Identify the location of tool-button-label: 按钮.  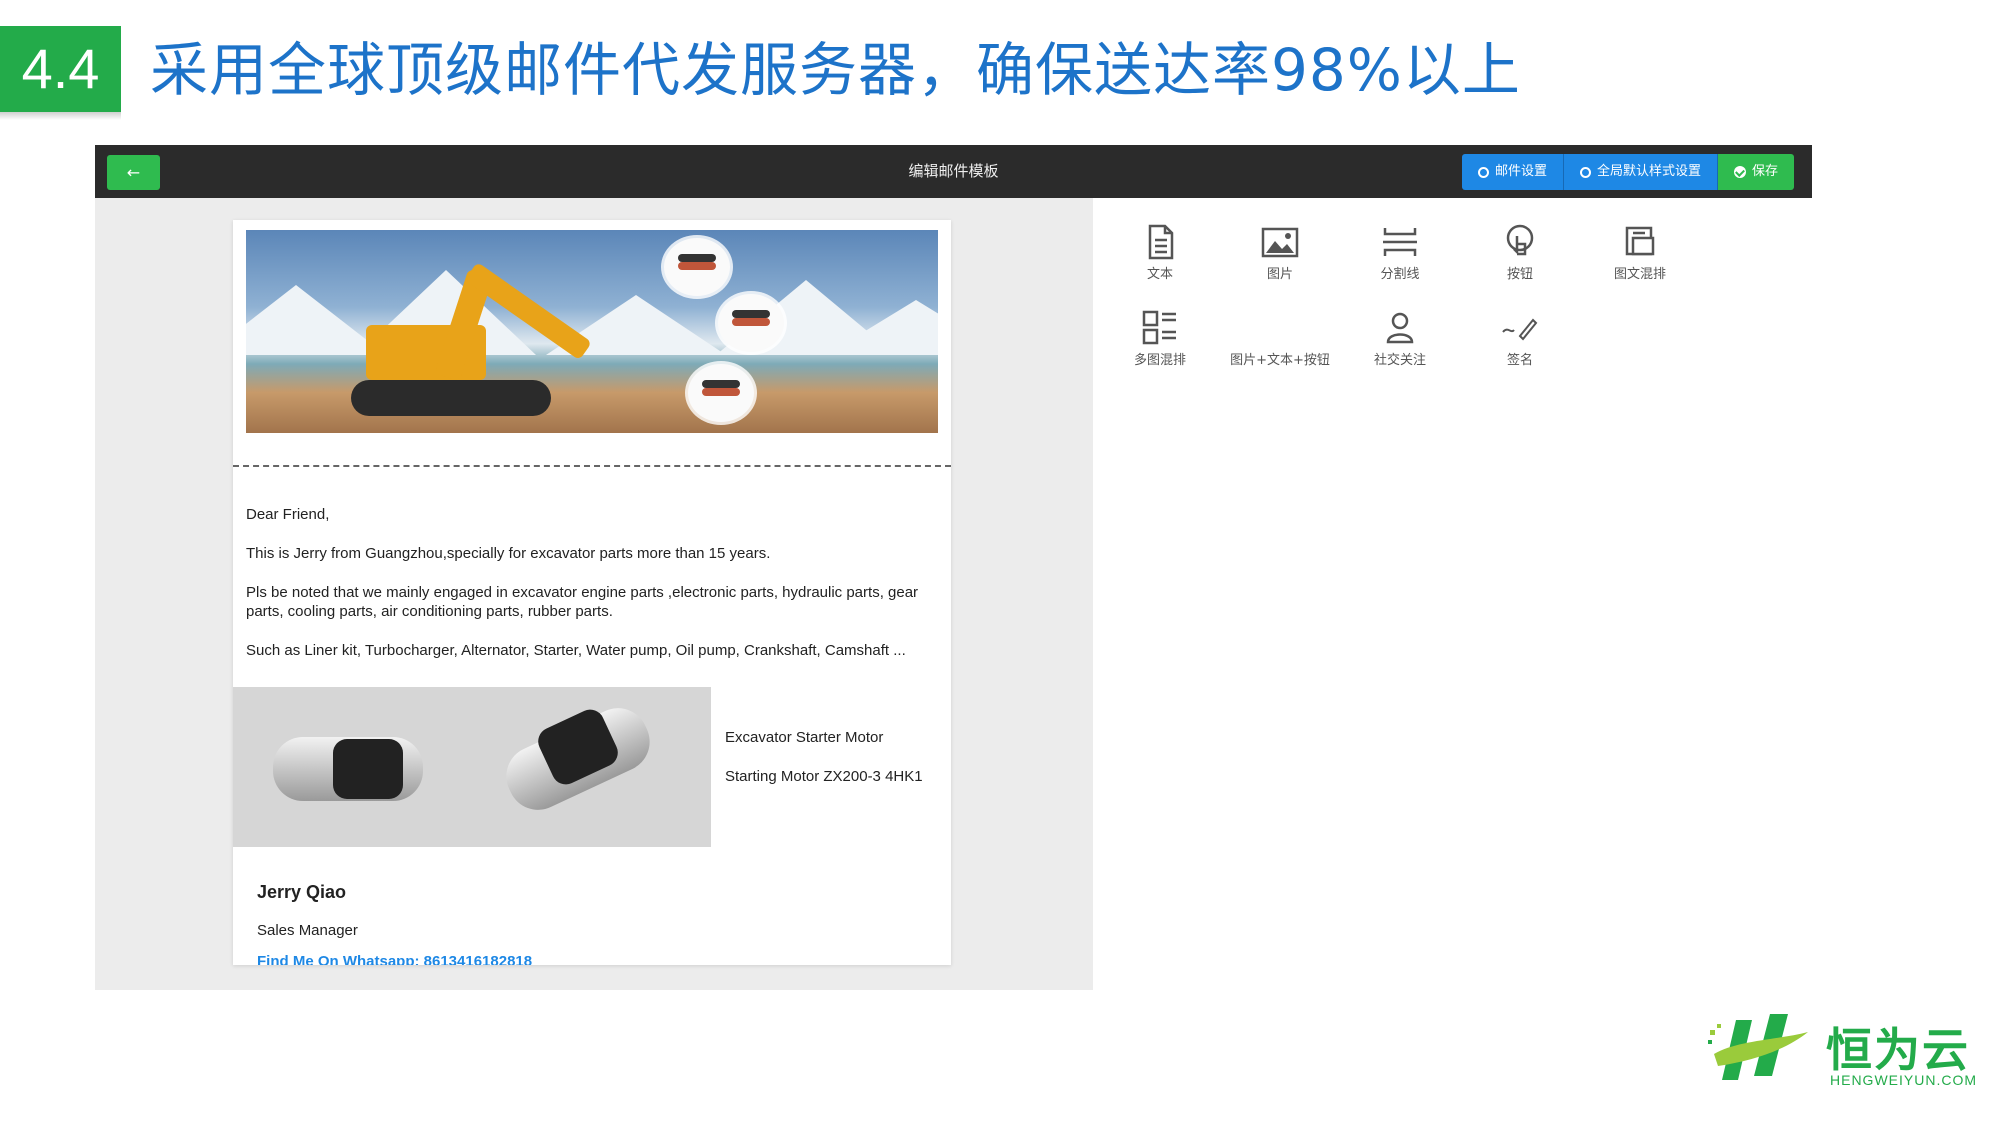
(1519, 274).